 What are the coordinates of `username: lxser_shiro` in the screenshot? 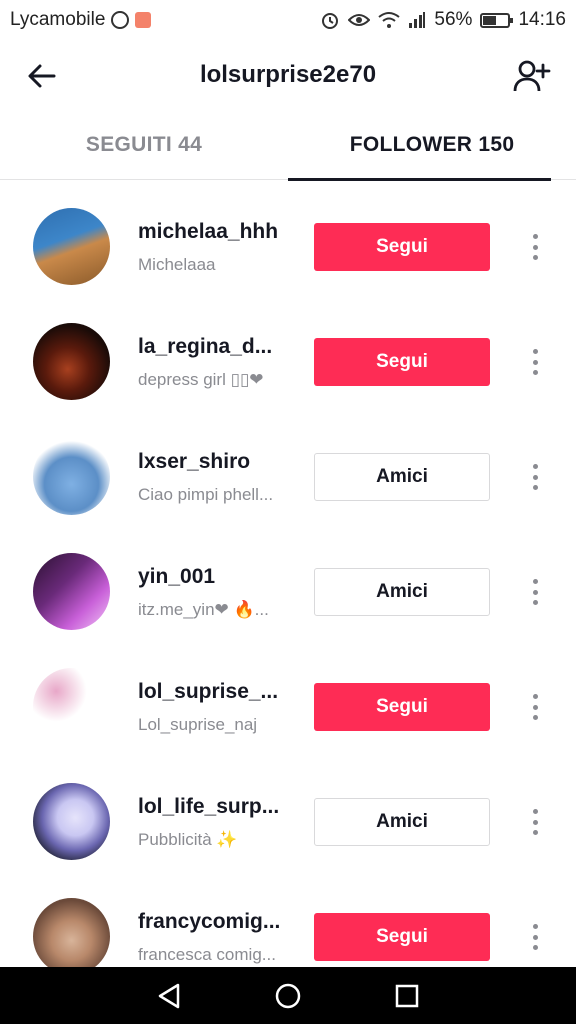 It's located at (215, 462).